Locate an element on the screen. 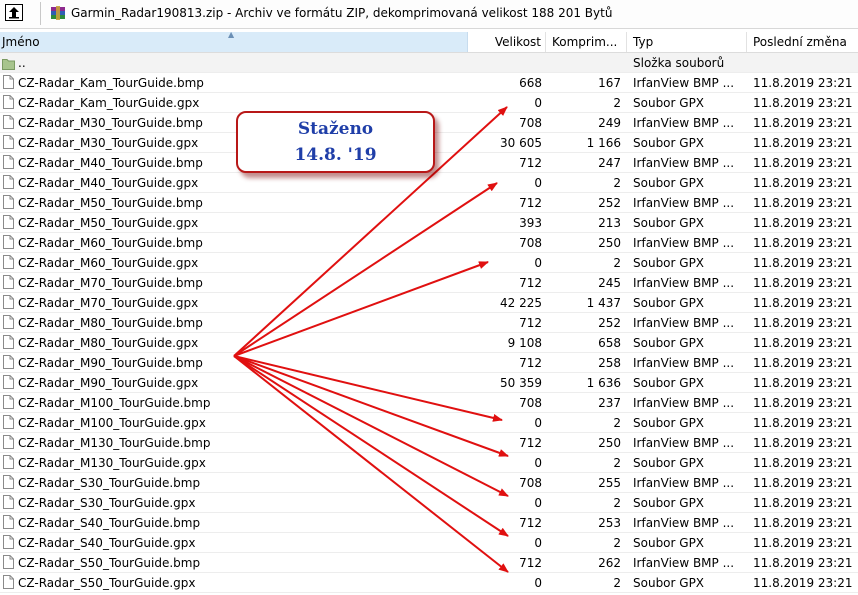 The image size is (858, 595). file-name: CZ-Radar_S30_TourGuide.bmp is located at coordinates (109, 483).